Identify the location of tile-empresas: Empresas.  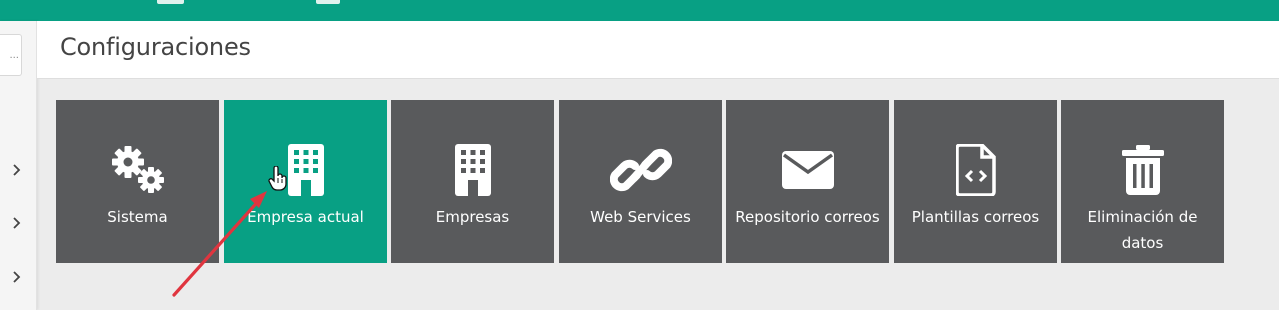
(472, 181).